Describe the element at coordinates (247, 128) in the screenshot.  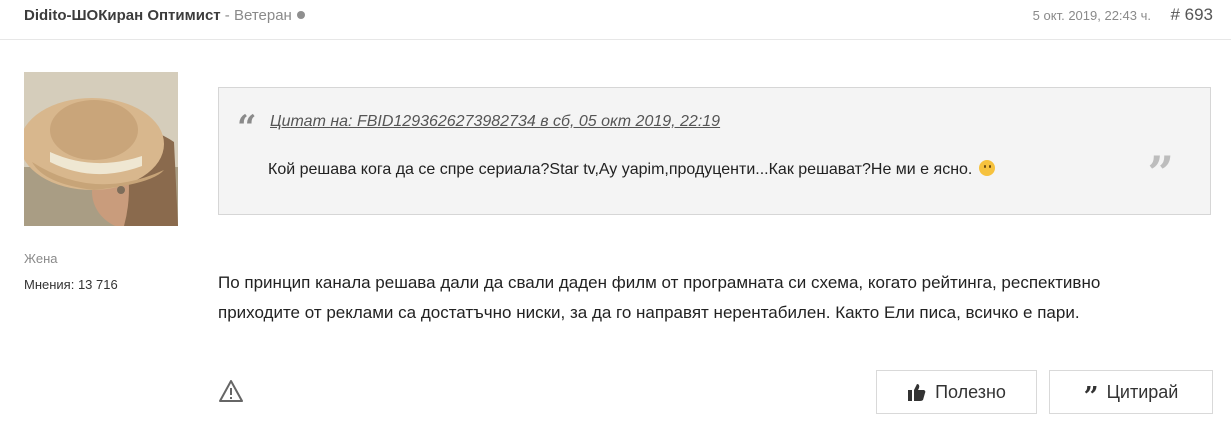
I see `quote-open-icon: “` at that location.